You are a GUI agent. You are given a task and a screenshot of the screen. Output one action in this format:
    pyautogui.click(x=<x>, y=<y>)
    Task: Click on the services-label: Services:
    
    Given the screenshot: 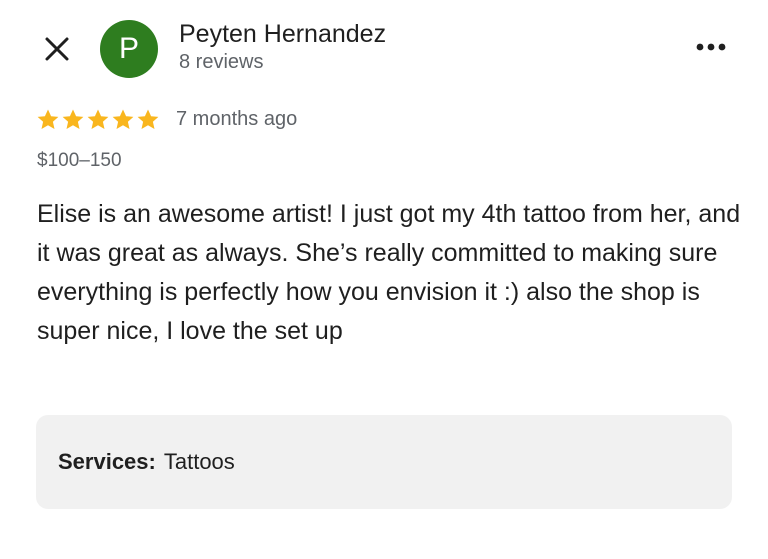 What is the action you would take?
    pyautogui.click(x=107, y=461)
    